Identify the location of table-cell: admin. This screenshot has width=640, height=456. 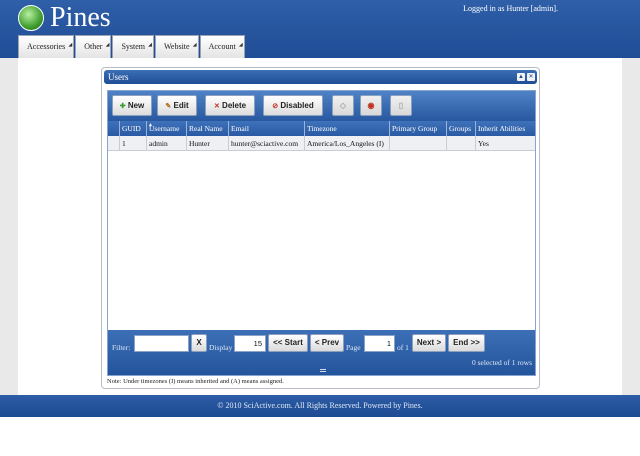
(167, 143).